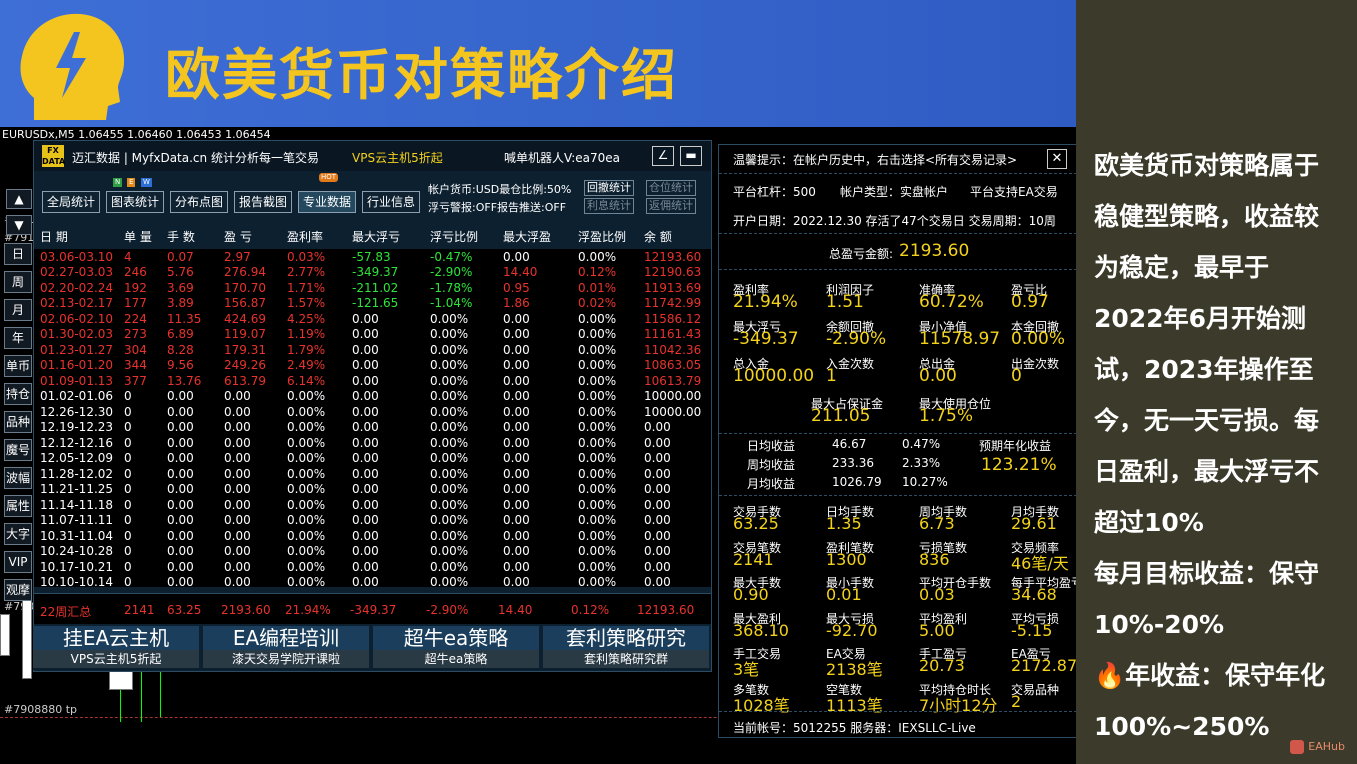 The height and width of the screenshot is (764, 1357). What do you see at coordinates (831, 376) in the screenshot?
I see `metric-value: 1` at bounding box center [831, 376].